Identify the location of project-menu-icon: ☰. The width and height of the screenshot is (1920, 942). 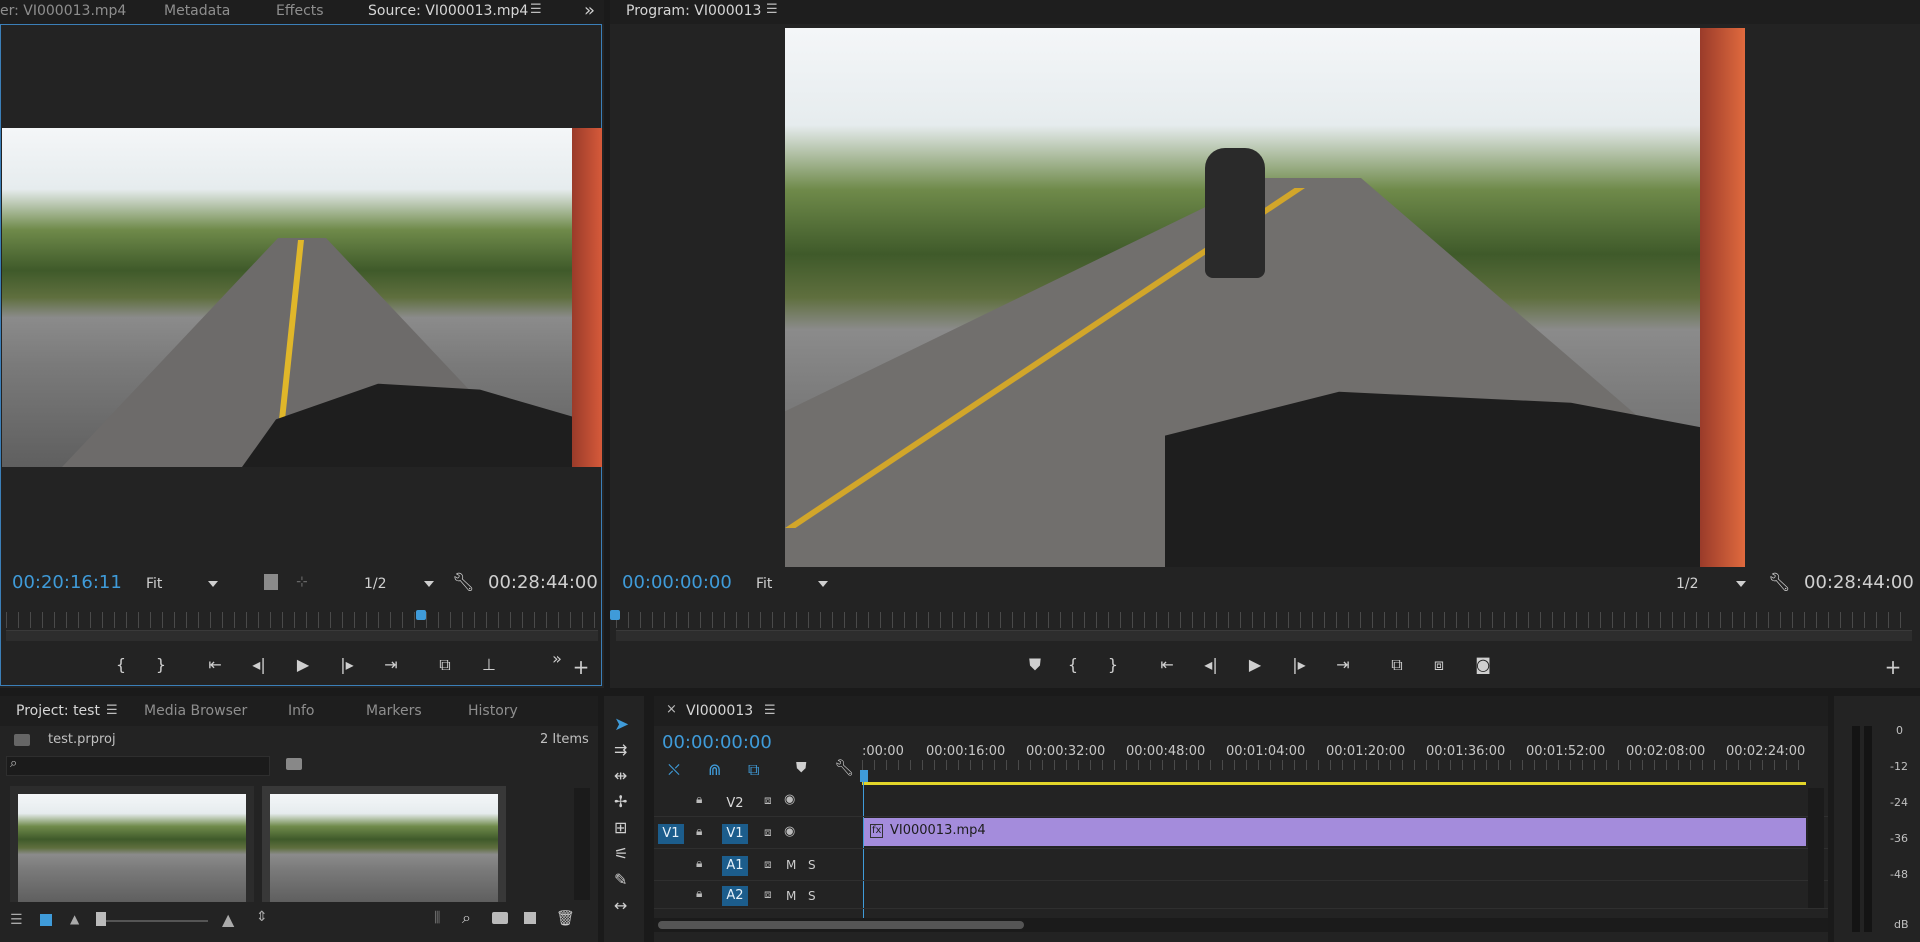
(112, 710).